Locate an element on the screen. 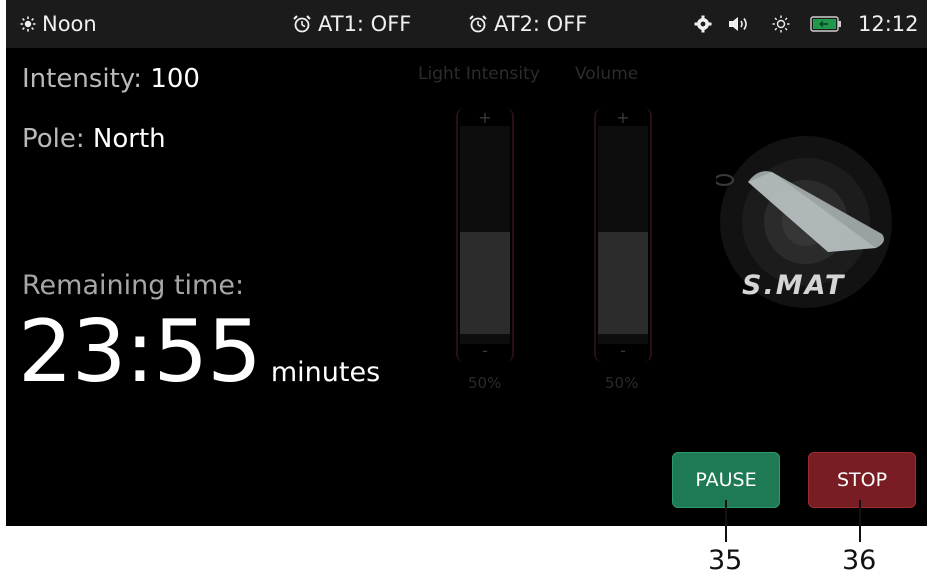 The height and width of the screenshot is (576, 931). remaining-time: 23:55 minutes is located at coordinates (199, 352).